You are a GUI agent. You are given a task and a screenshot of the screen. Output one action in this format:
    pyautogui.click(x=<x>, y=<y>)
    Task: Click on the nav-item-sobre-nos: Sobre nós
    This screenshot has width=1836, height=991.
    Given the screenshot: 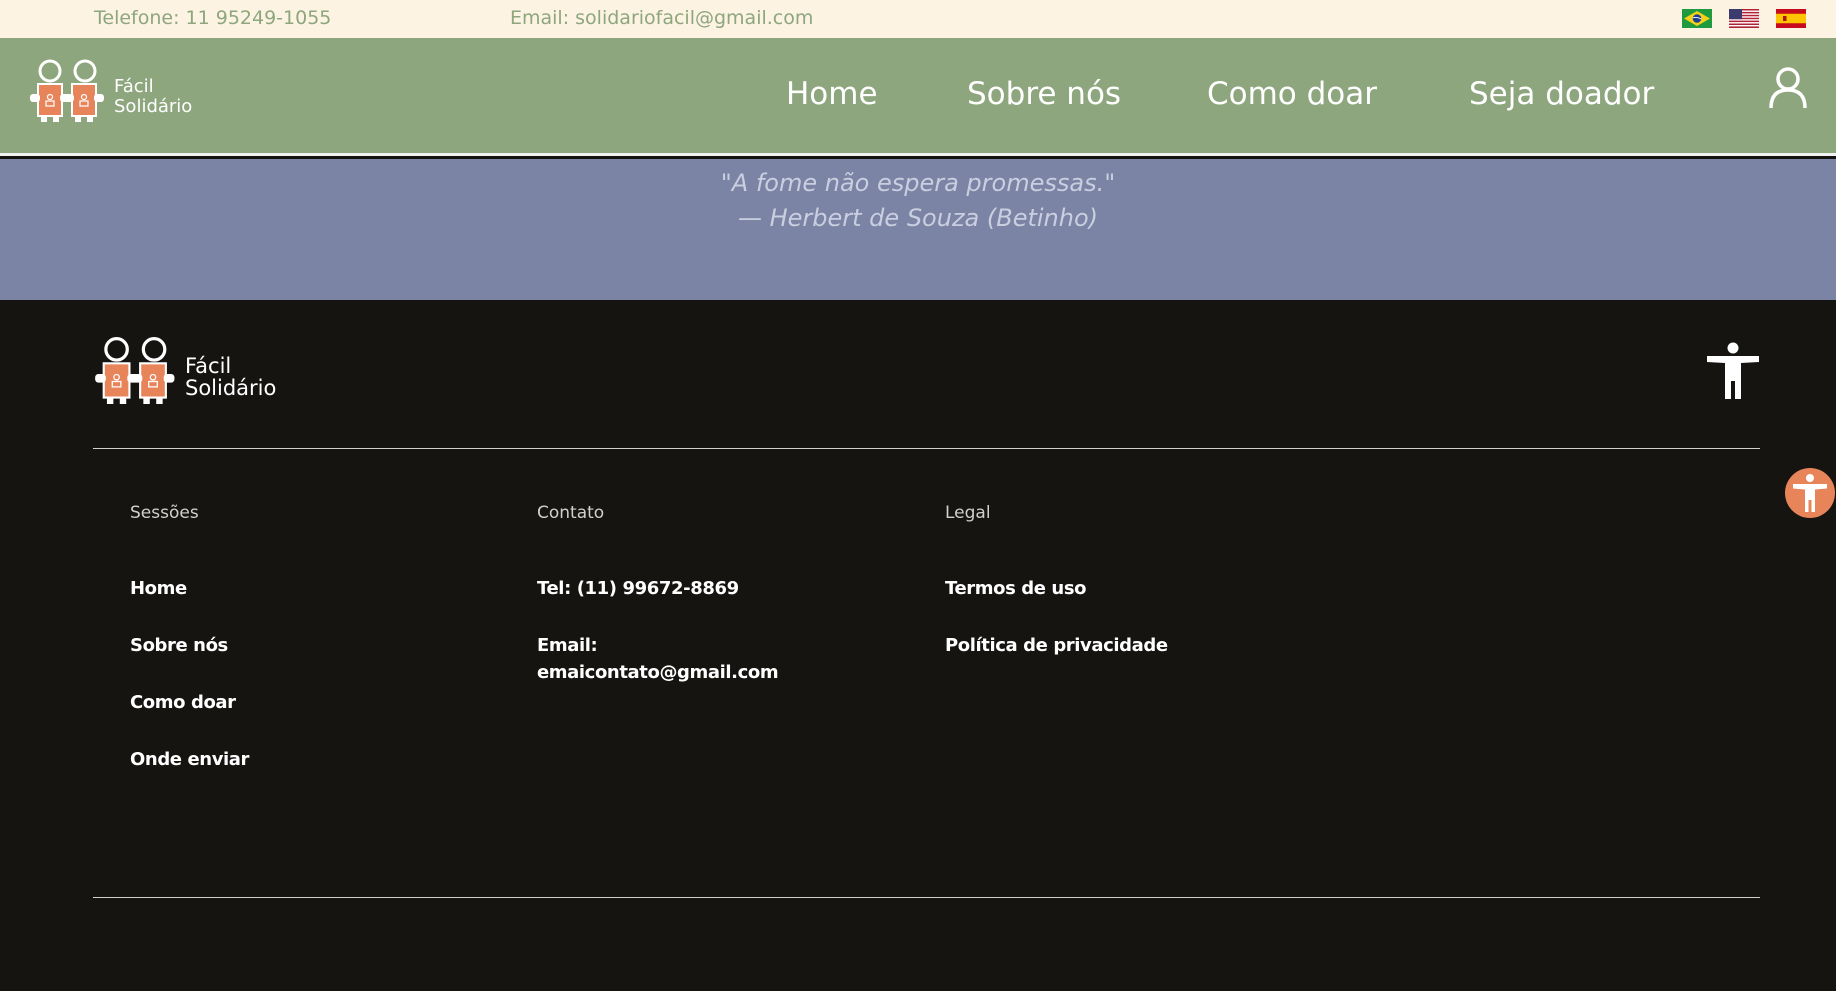 What is the action you would take?
    pyautogui.click(x=1044, y=94)
    